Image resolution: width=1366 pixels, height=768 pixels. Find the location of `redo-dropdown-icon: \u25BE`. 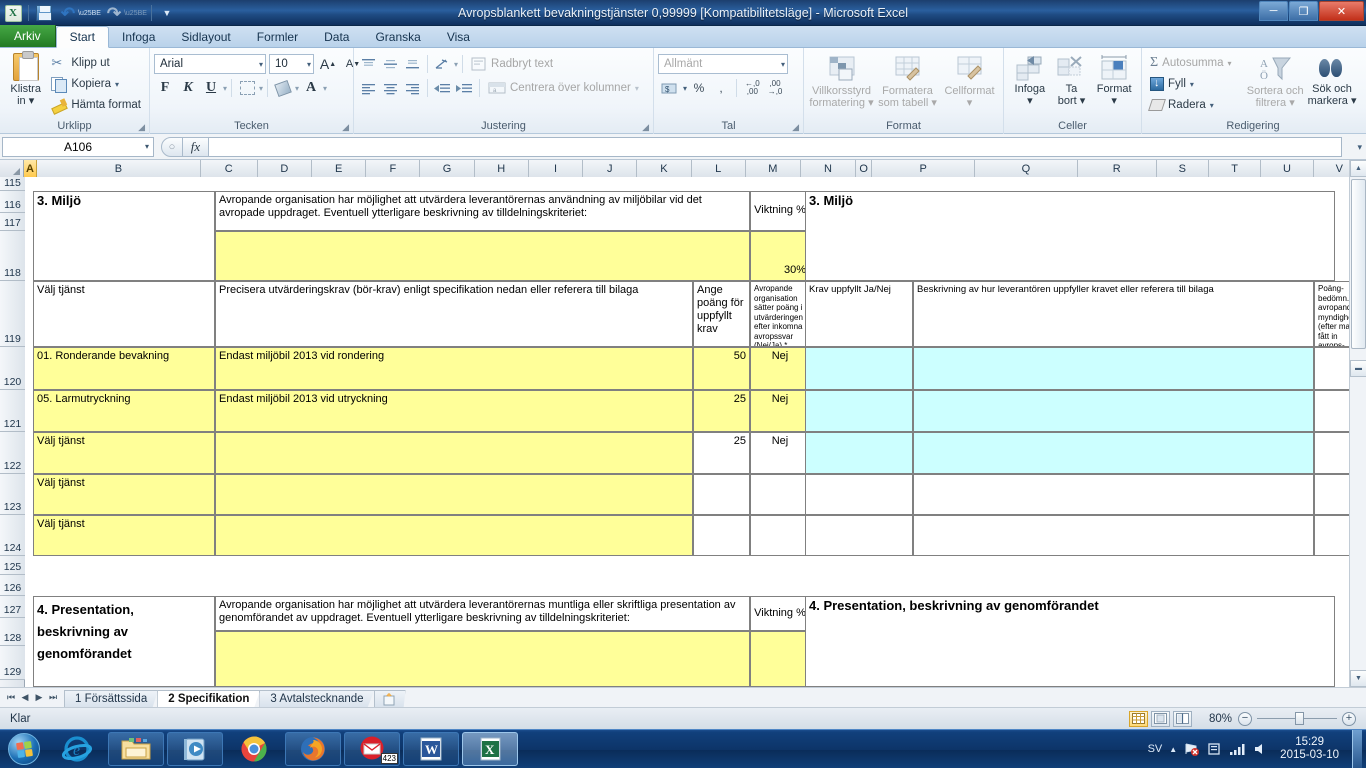

redo-dropdown-icon: \u25BE is located at coordinates (135, 13).